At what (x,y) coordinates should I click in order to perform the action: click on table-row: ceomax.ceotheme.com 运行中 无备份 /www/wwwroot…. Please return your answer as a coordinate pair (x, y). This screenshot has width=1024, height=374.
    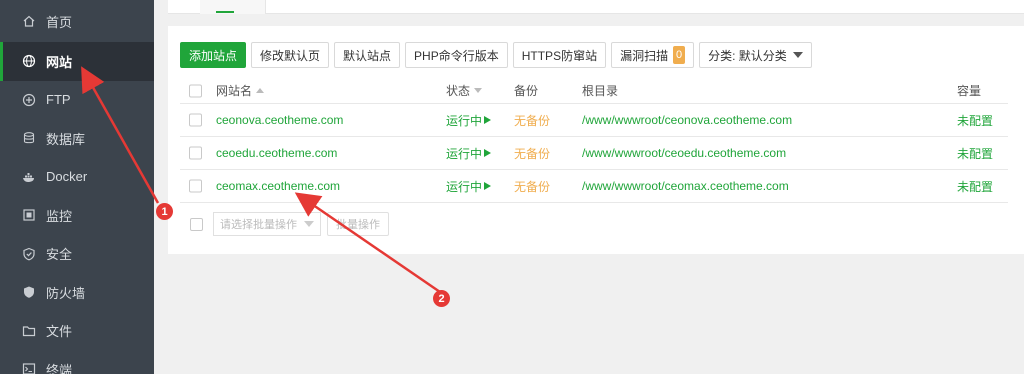
    Looking at the image, I should click on (594, 186).